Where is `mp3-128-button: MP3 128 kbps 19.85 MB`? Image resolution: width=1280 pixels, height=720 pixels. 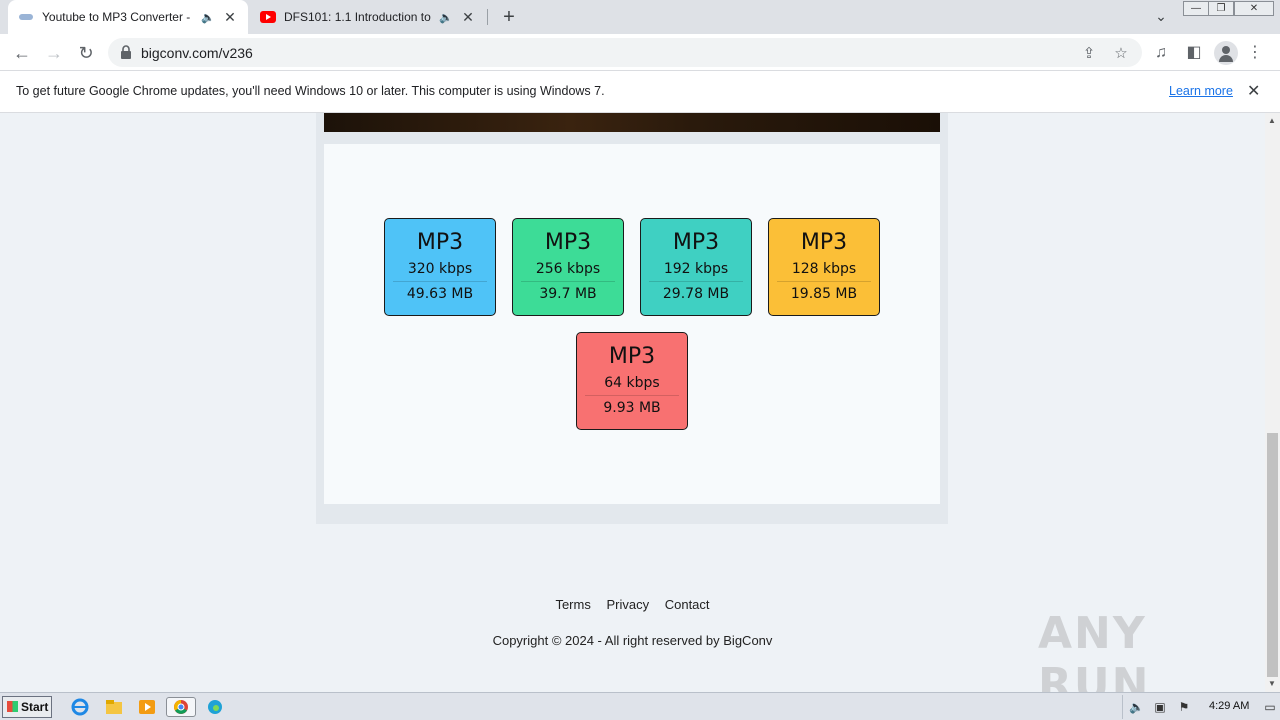 mp3-128-button: MP3 128 kbps 19.85 MB is located at coordinates (824, 267).